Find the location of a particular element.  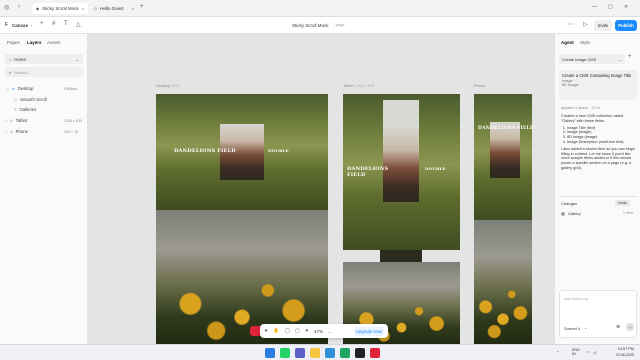

menu-icon: ◎ is located at coordinates (6, 7).